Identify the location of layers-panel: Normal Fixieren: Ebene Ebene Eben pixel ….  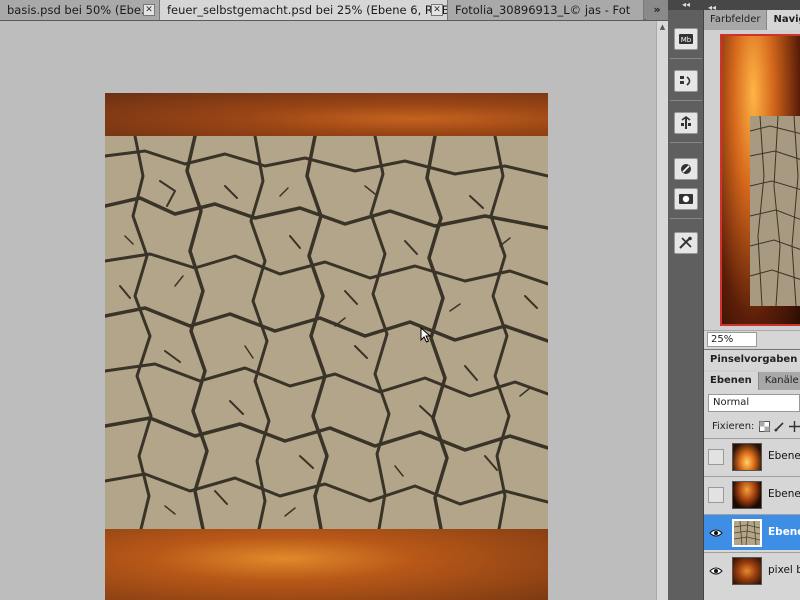
(752, 495).